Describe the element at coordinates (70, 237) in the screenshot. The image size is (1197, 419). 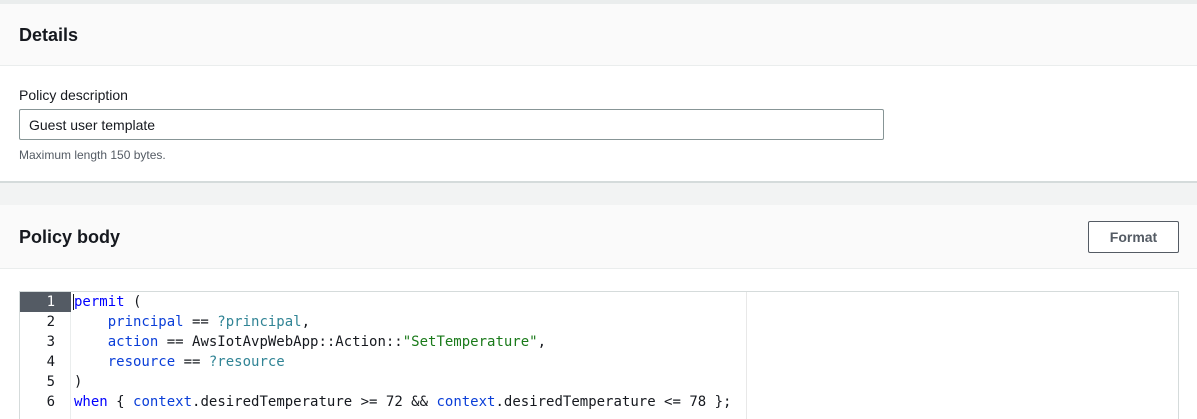
I see `policy-body-title: Policy body` at that location.